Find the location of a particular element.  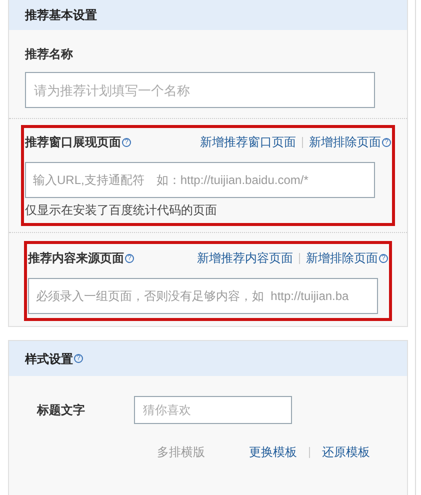

section-label: 推荐内容来源页面 is located at coordinates (76, 258).